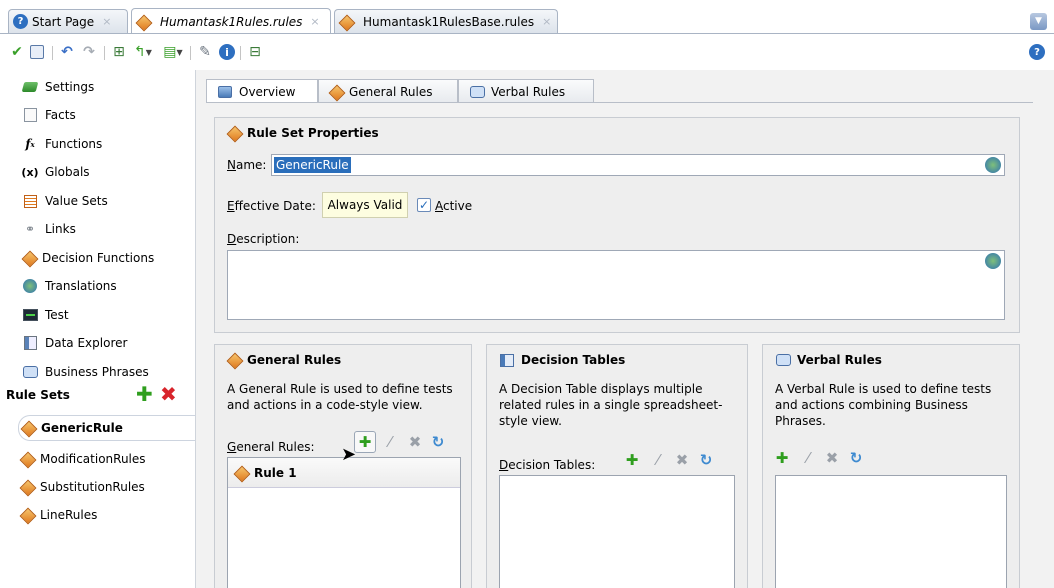 The image size is (1054, 588). Describe the element at coordinates (144, 394) in the screenshot. I see `add-rule-set-icon: ✚` at that location.